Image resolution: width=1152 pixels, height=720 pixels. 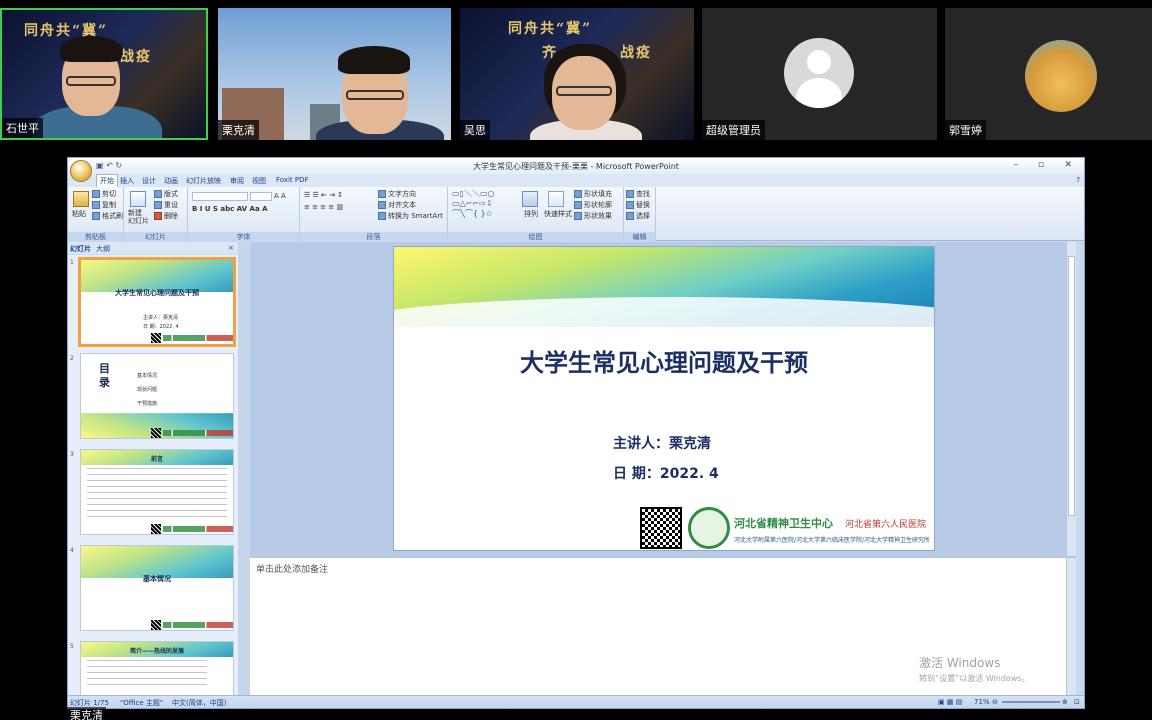 What do you see at coordinates (1041, 165) in the screenshot?
I see `restore-icon: ▫` at bounding box center [1041, 165].